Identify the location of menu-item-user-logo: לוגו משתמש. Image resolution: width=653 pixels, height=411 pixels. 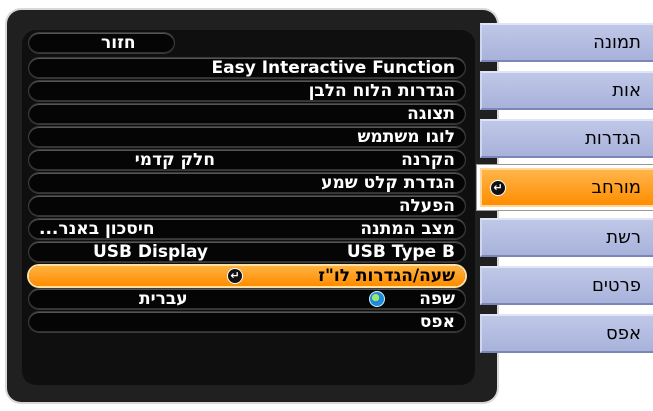
(247, 137).